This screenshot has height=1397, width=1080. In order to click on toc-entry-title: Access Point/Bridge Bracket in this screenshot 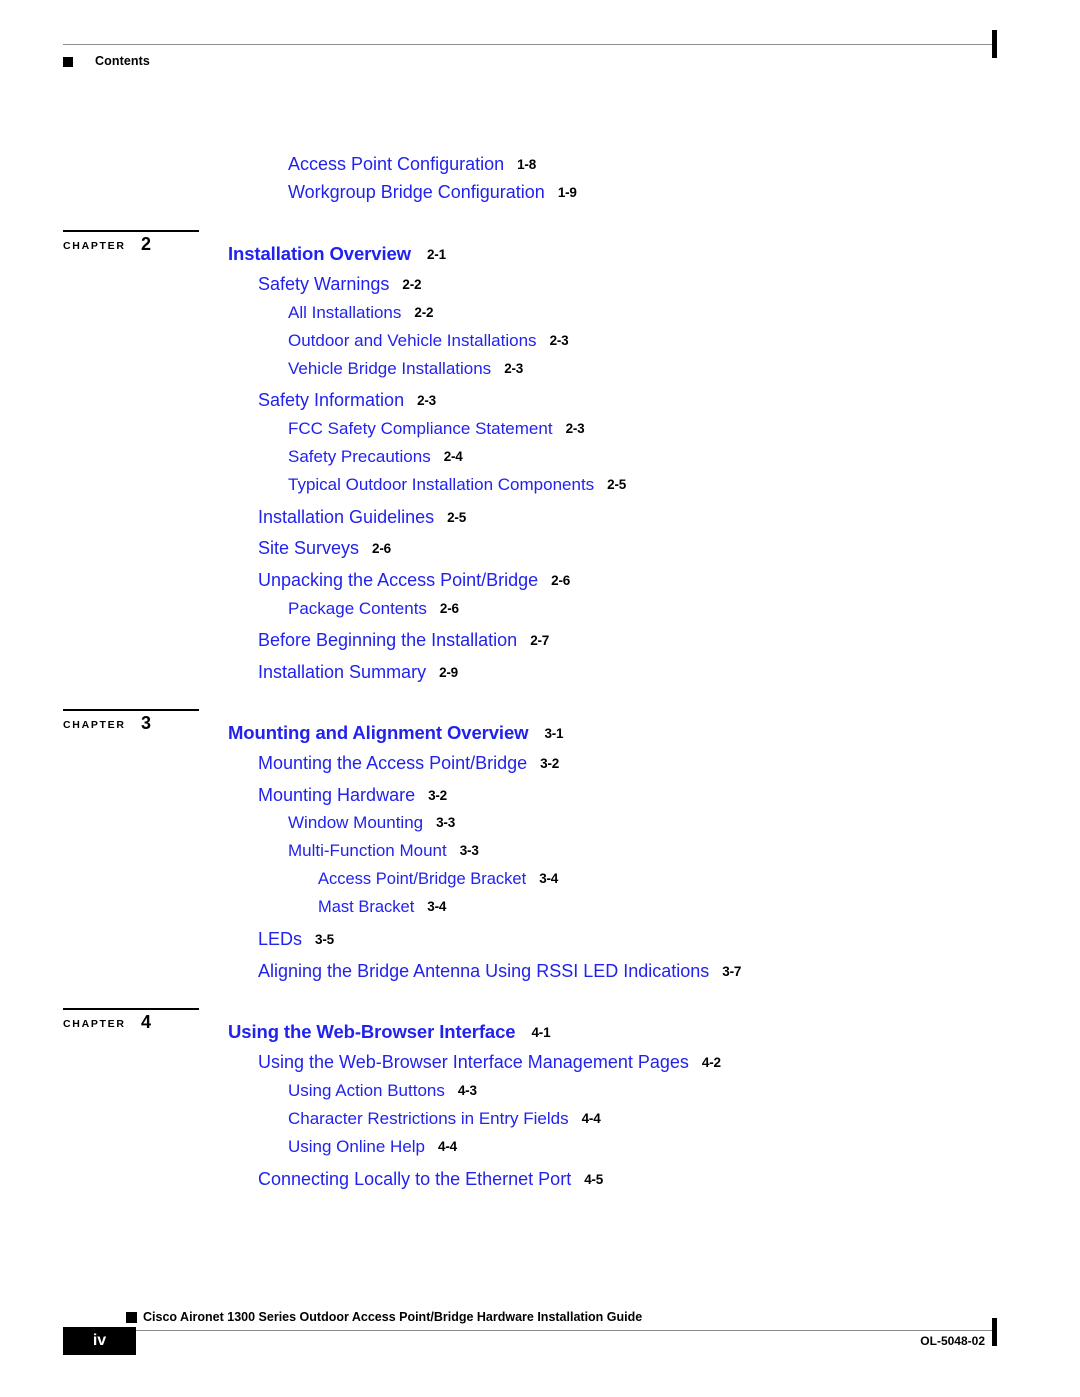, I will do `click(422, 879)`.